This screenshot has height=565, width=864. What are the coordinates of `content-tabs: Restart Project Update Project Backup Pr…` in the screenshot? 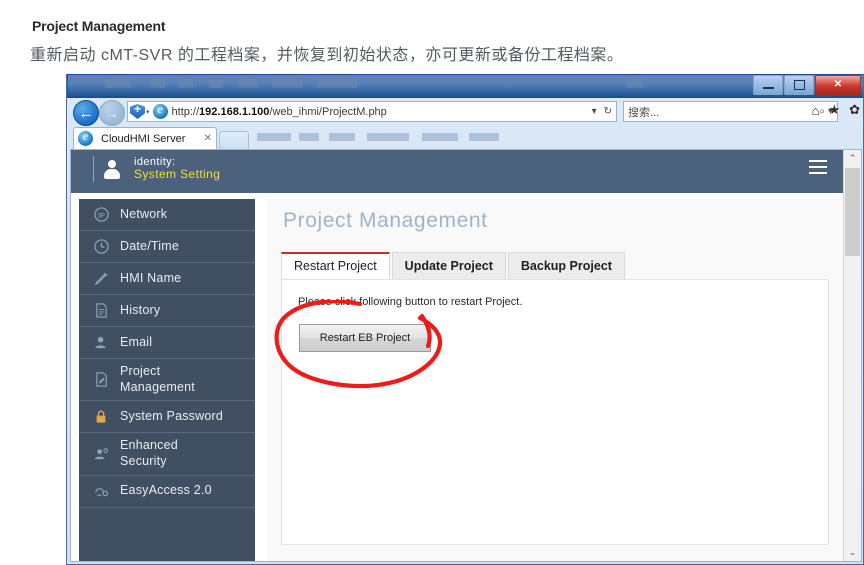 It's located at (454, 265).